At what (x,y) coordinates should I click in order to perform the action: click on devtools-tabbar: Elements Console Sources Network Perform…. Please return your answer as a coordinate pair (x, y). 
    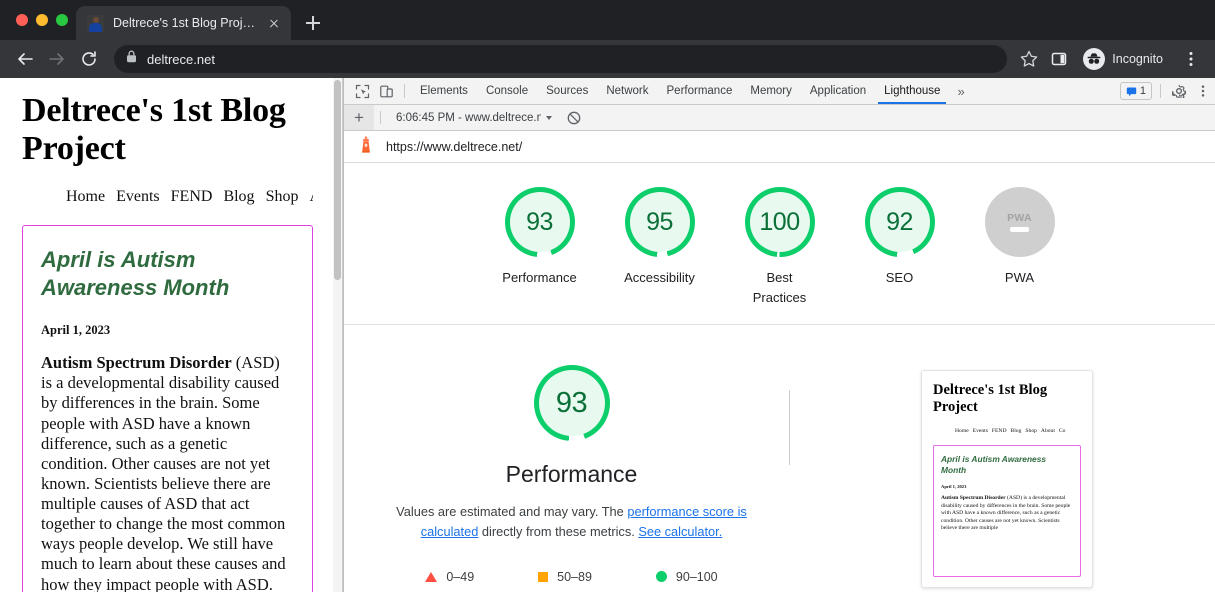
    Looking at the image, I should click on (779, 91).